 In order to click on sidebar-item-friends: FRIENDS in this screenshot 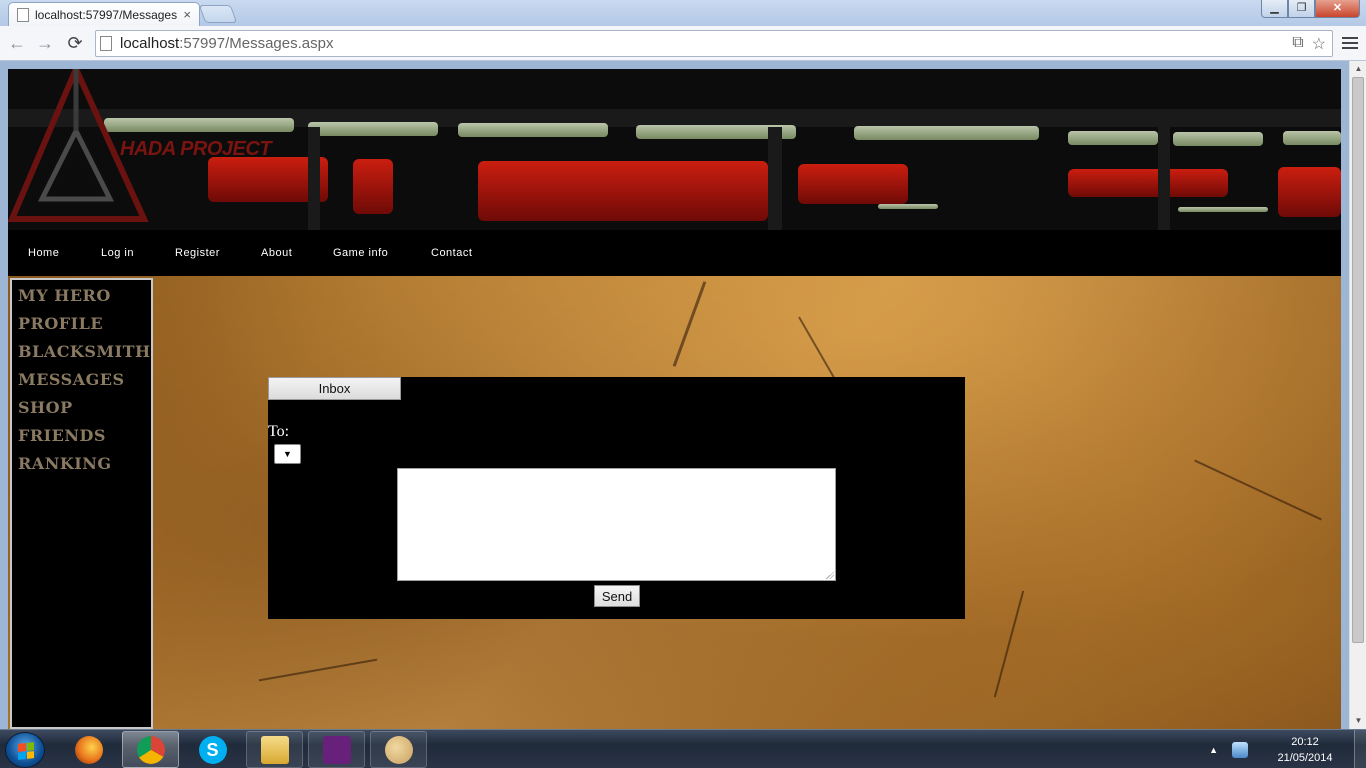, I will do `click(81, 438)`.